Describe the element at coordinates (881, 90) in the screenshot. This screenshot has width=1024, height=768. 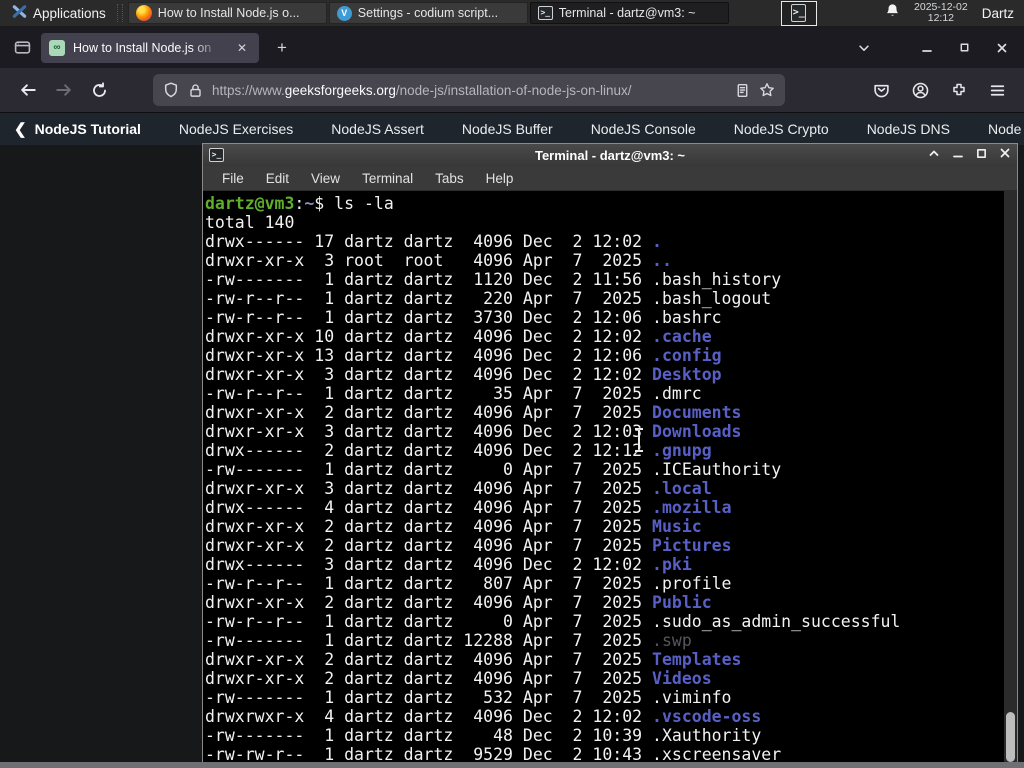
I see `pocket-icon` at that location.